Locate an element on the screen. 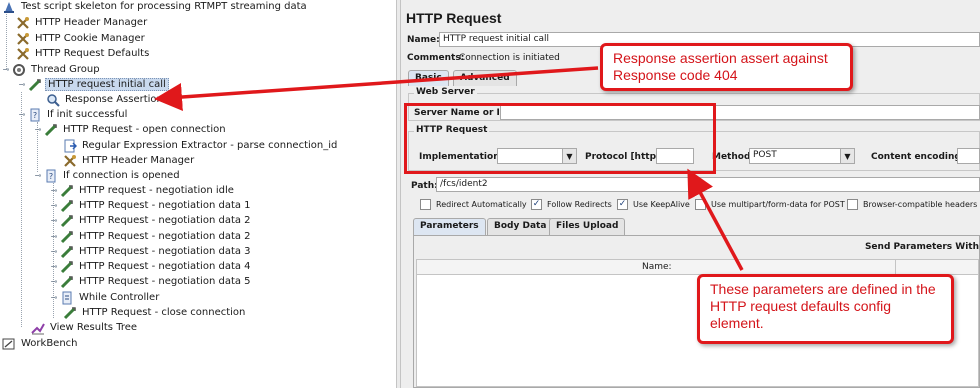  highlight-rectangle is located at coordinates (560, 138).